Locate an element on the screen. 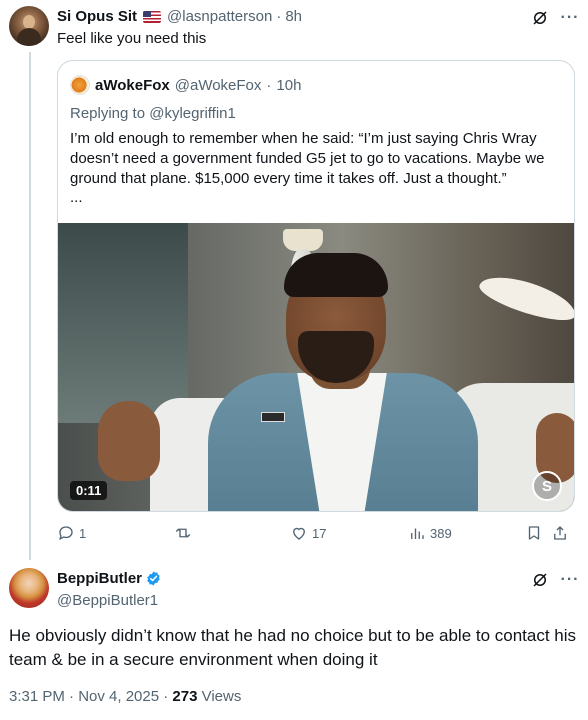 This screenshot has height=720, width=588. video-bg-lamp is located at coordinates (303, 240).